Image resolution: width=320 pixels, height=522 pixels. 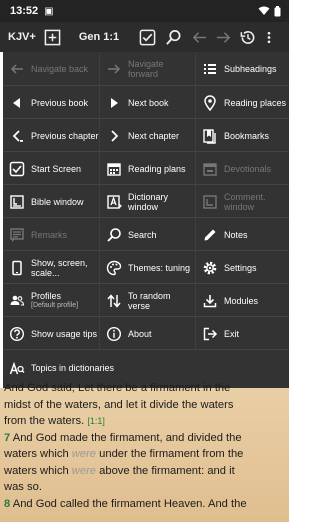 I want to click on notes-item: Notes, so click(x=242, y=234).